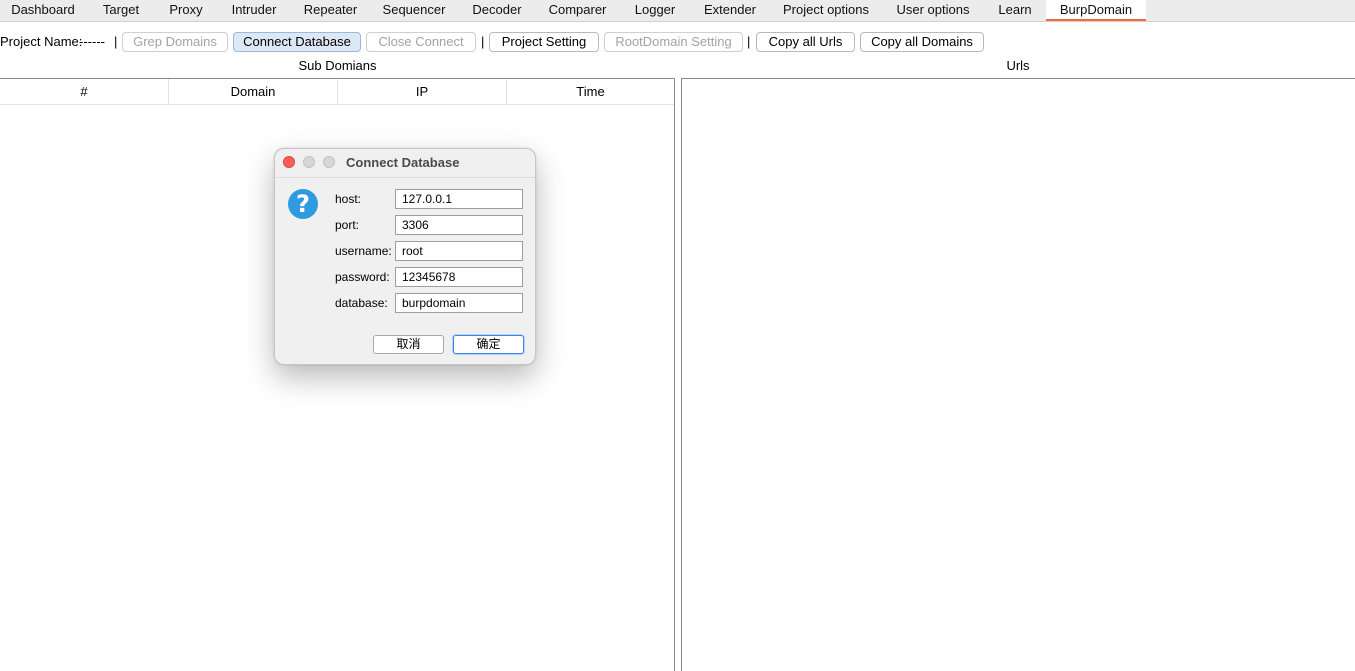  I want to click on tab-project-options: Project options, so click(826, 10).